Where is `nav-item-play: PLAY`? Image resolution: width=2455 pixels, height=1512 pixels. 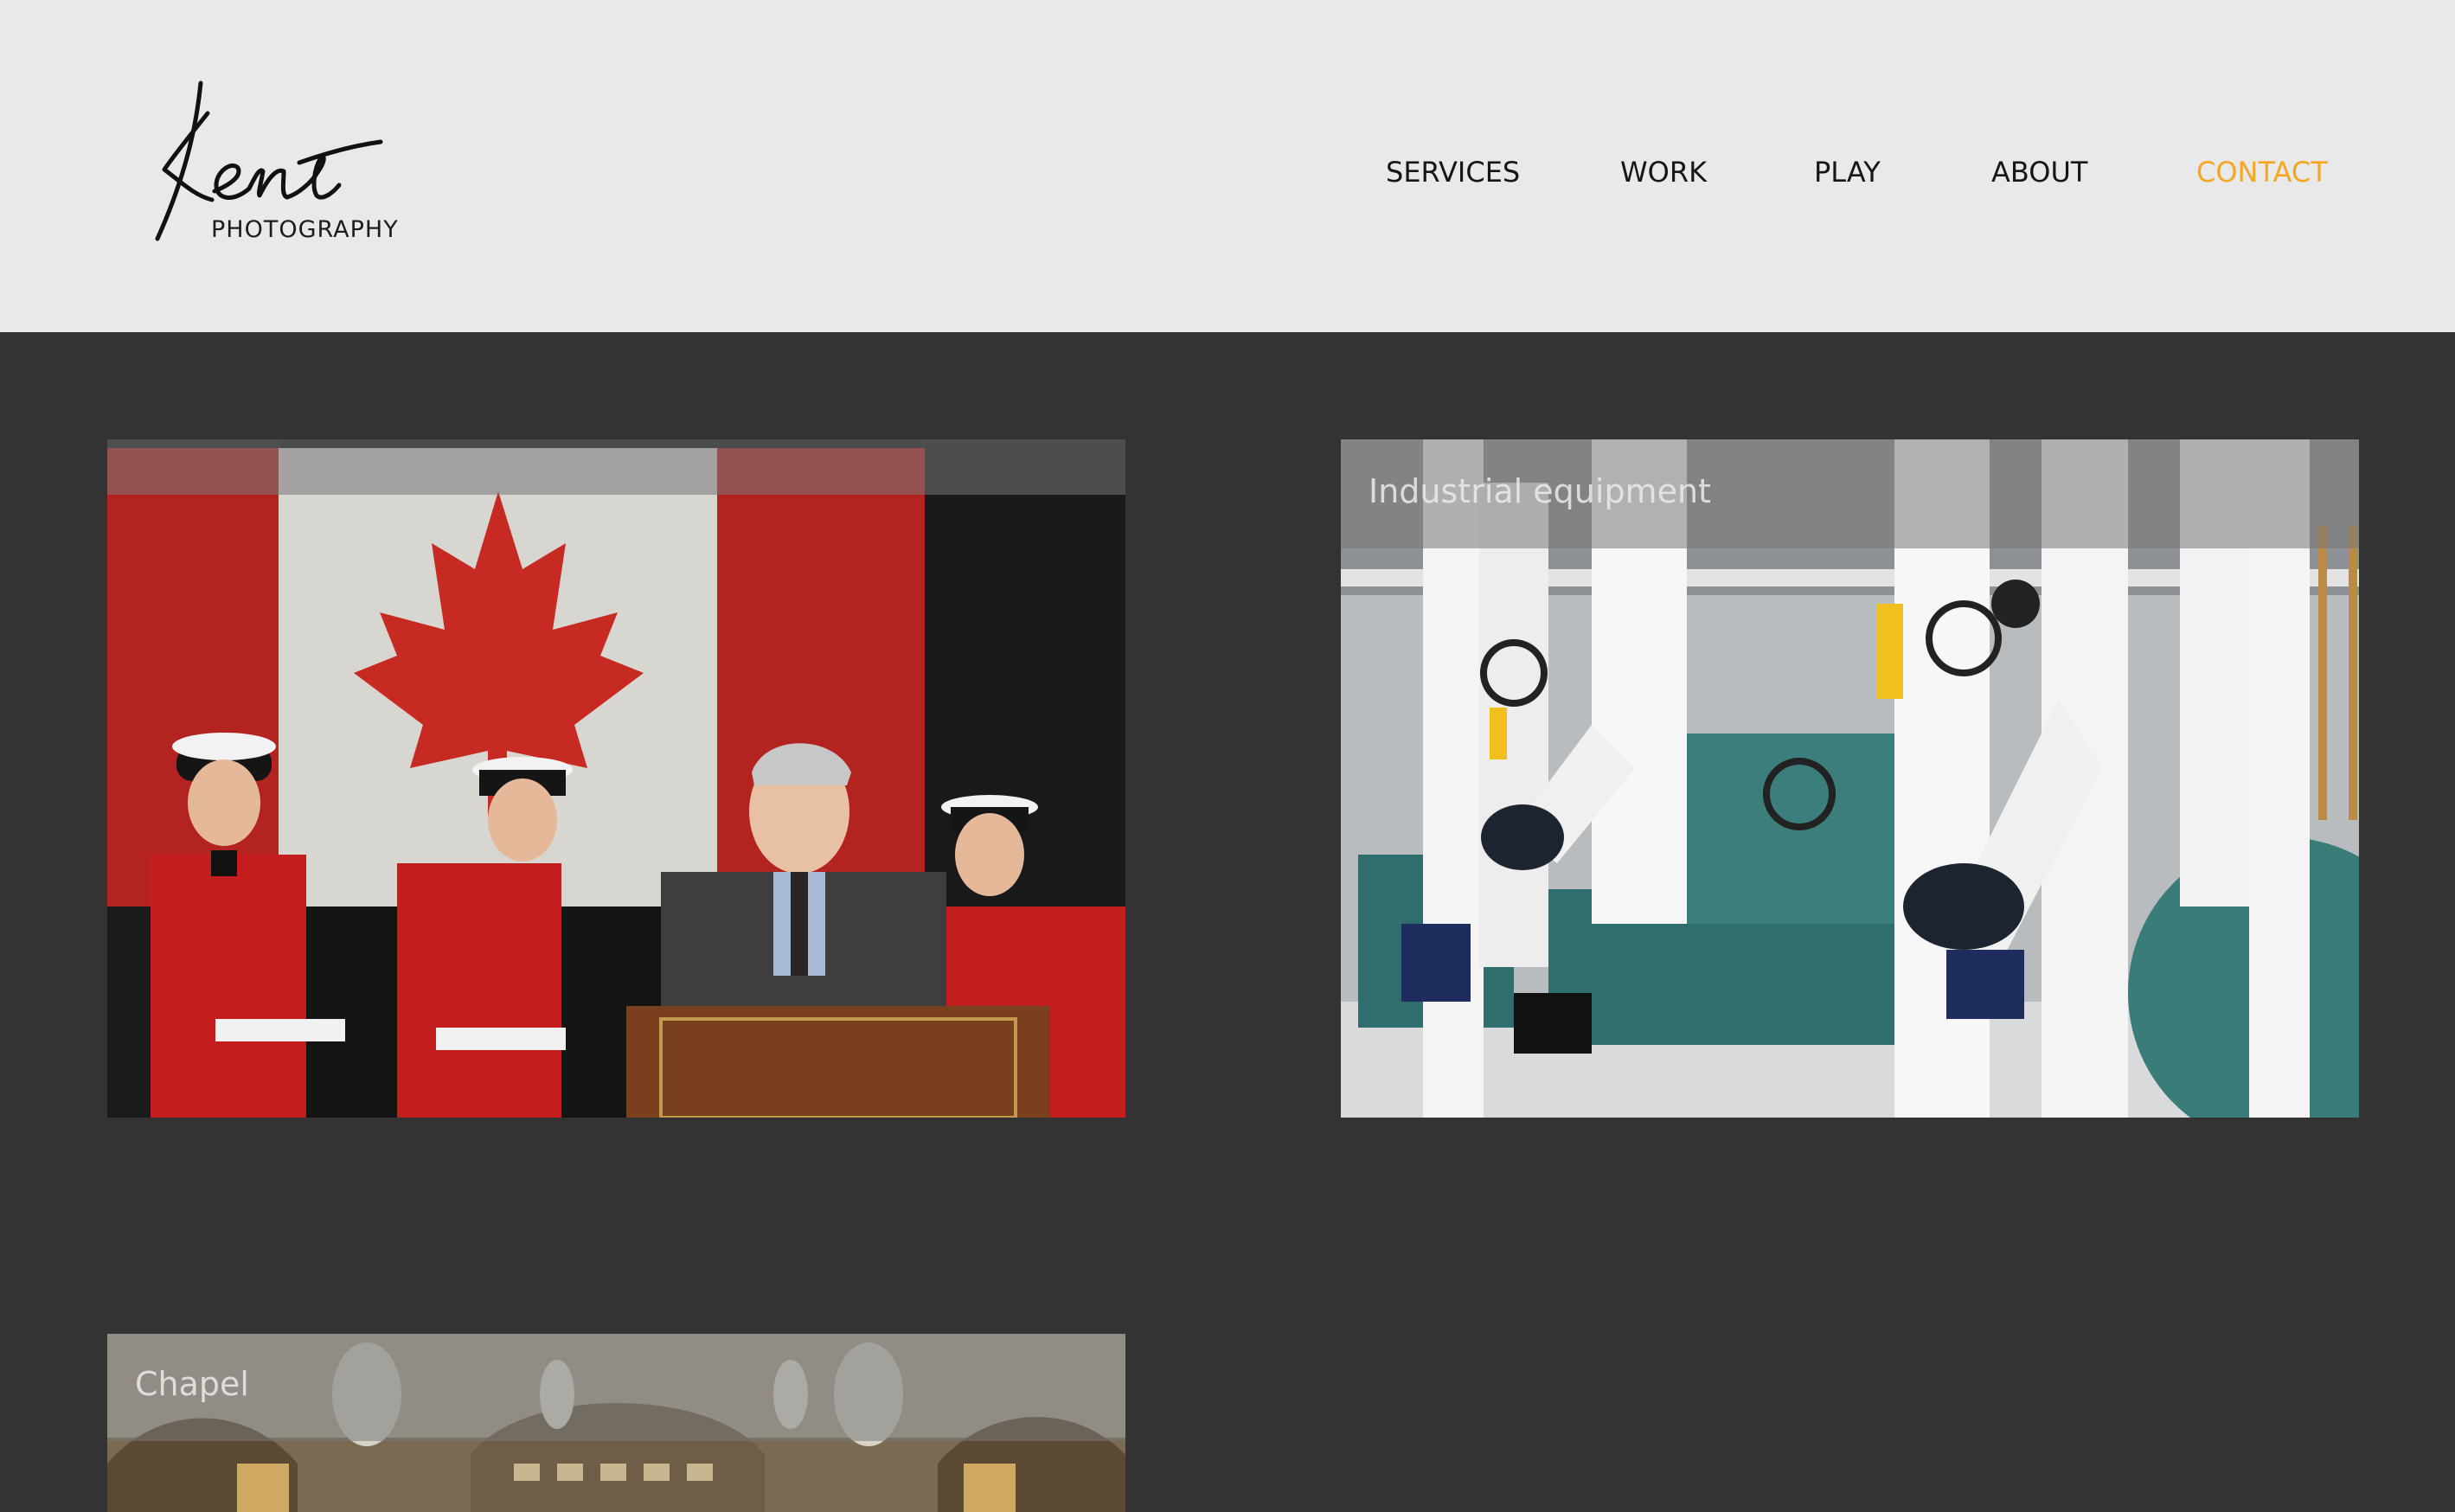 nav-item-play: PLAY is located at coordinates (1847, 172).